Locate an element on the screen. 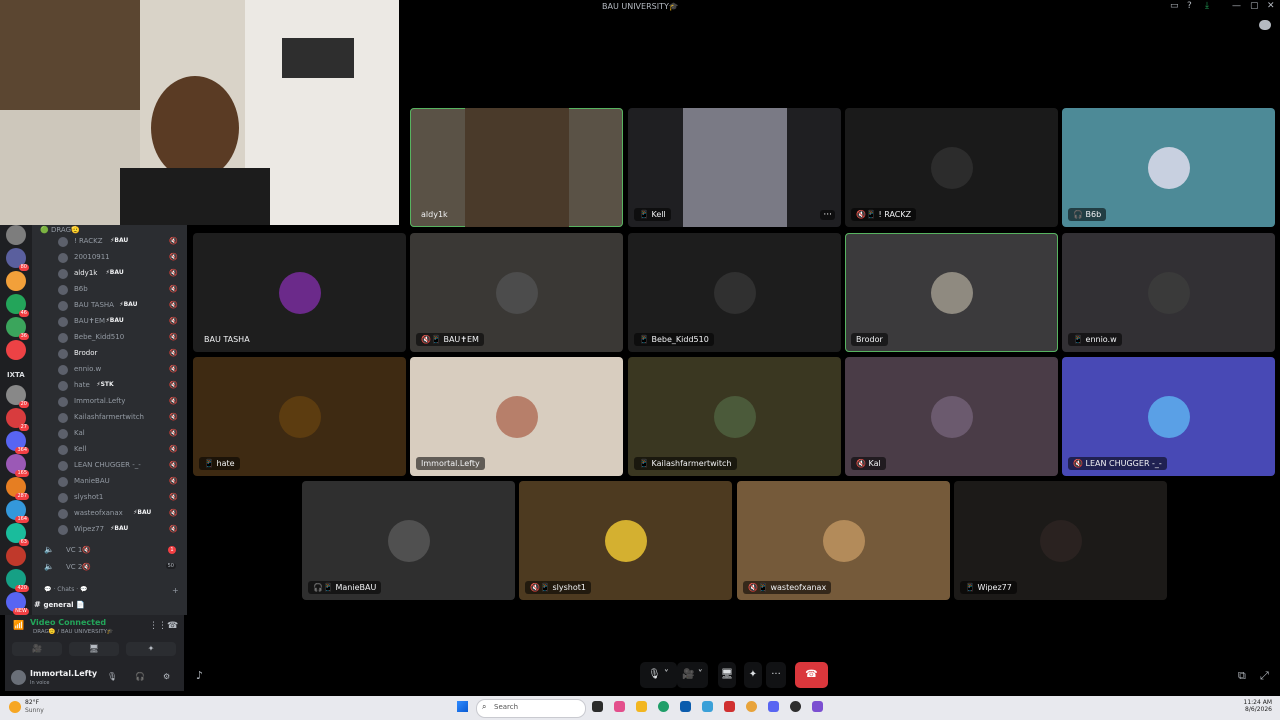 This screenshot has height=720, width=1280. voice-member: slyshot1 🔇 is located at coordinates (120, 498).